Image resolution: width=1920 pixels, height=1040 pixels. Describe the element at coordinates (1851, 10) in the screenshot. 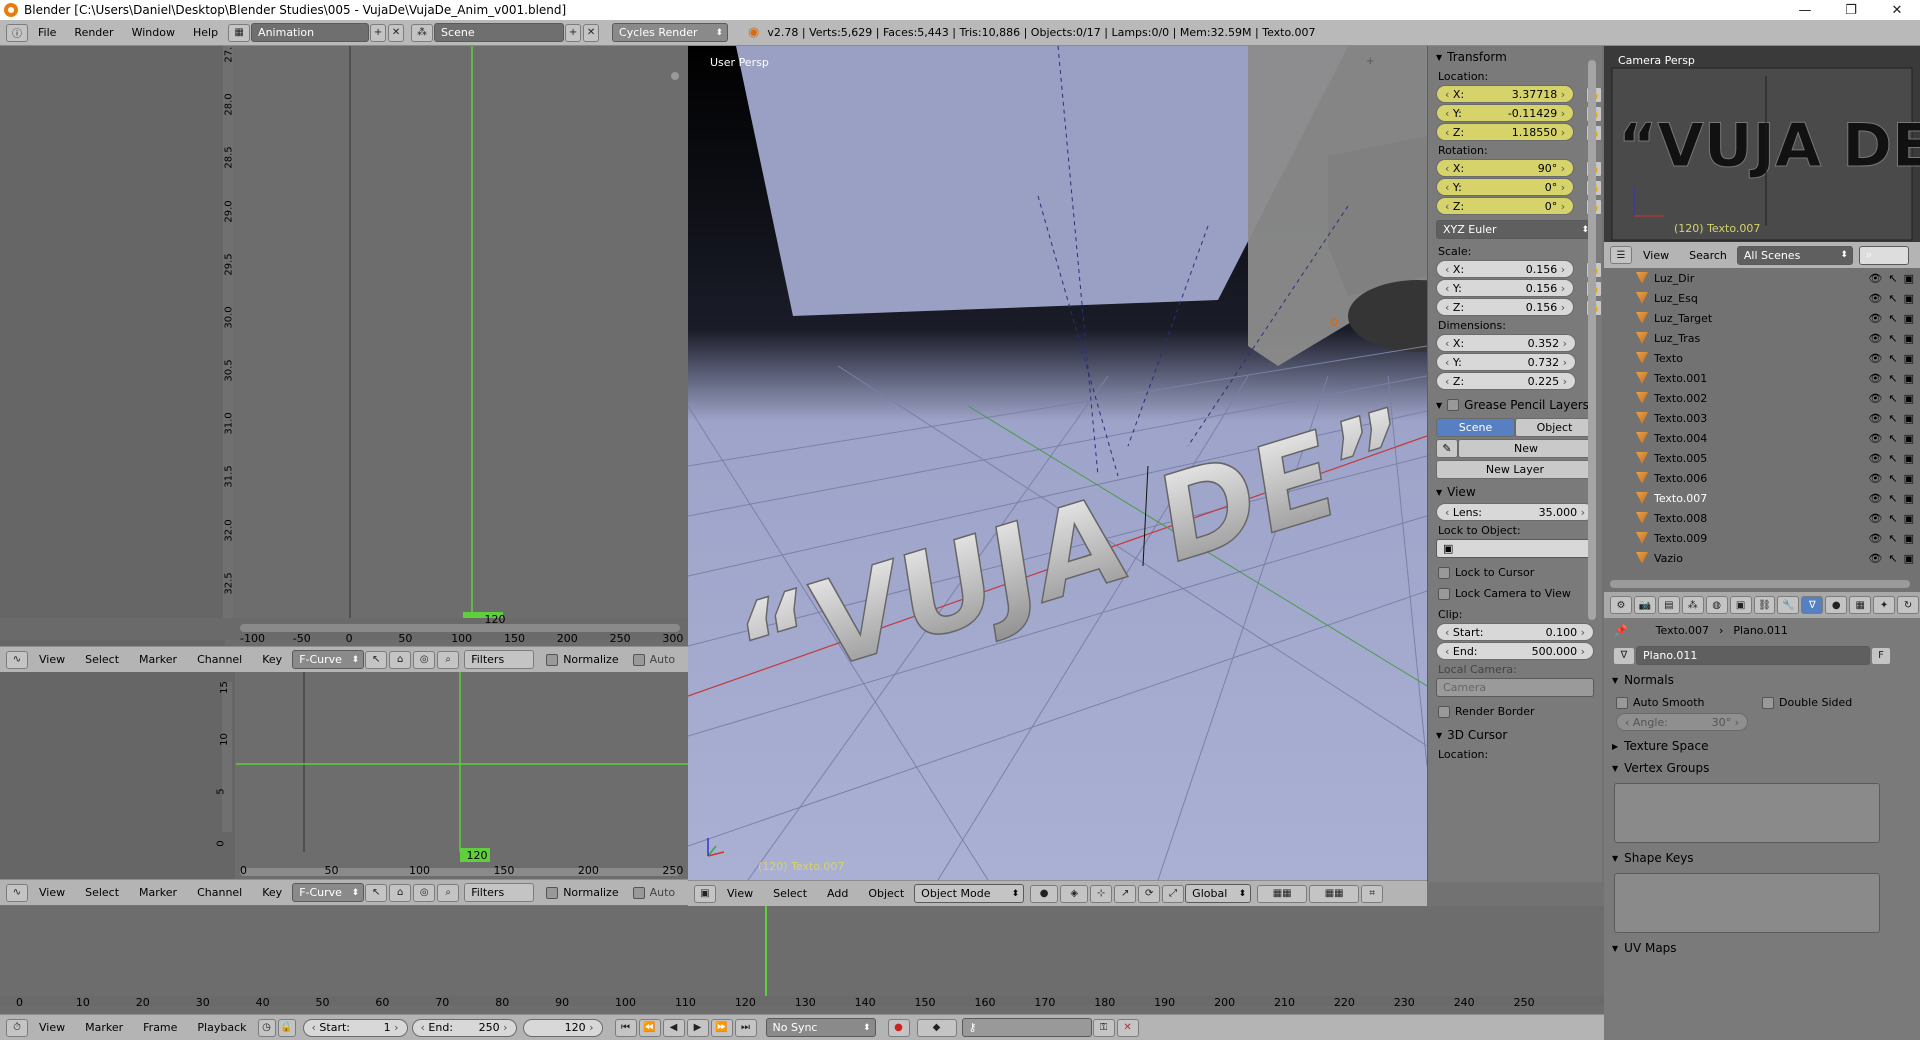

I see `maximize-button: ❐` at that location.